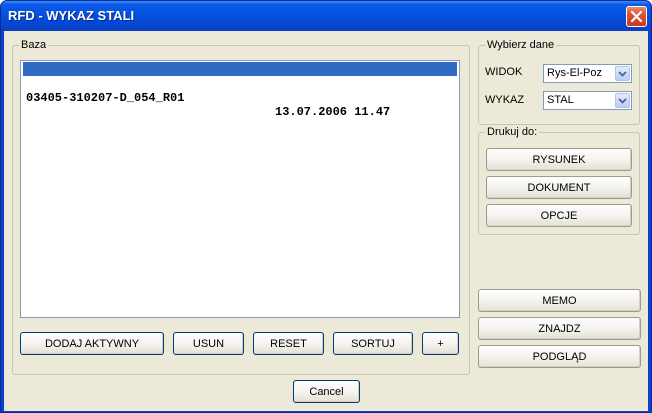  Describe the element at coordinates (240, 83) in the screenshot. I see `list-item: 03405-310207-D_019_R02 10.07.2006 12.45` at that location.